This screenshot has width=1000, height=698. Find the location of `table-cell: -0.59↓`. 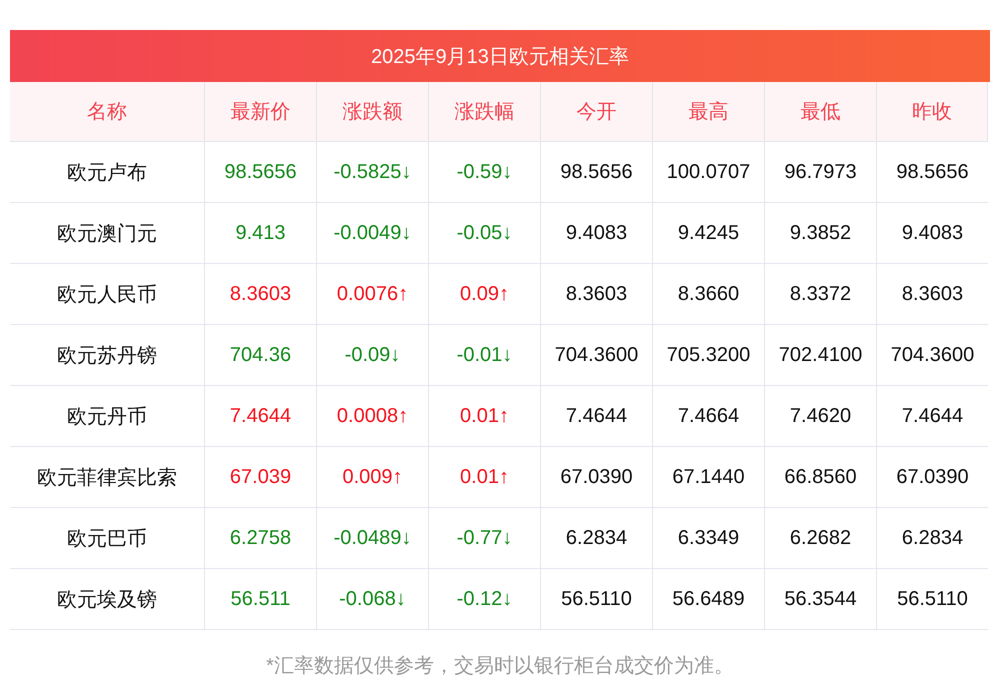

table-cell: -0.59↓ is located at coordinates (485, 172).